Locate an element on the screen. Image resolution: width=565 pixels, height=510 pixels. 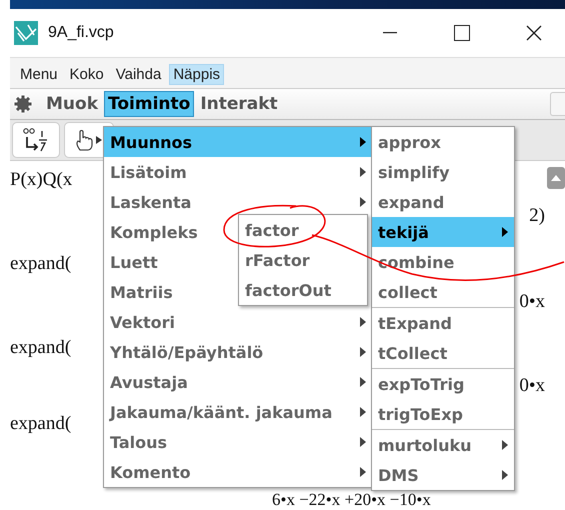
window-title: 9A_fi.vcp is located at coordinates (81, 33).